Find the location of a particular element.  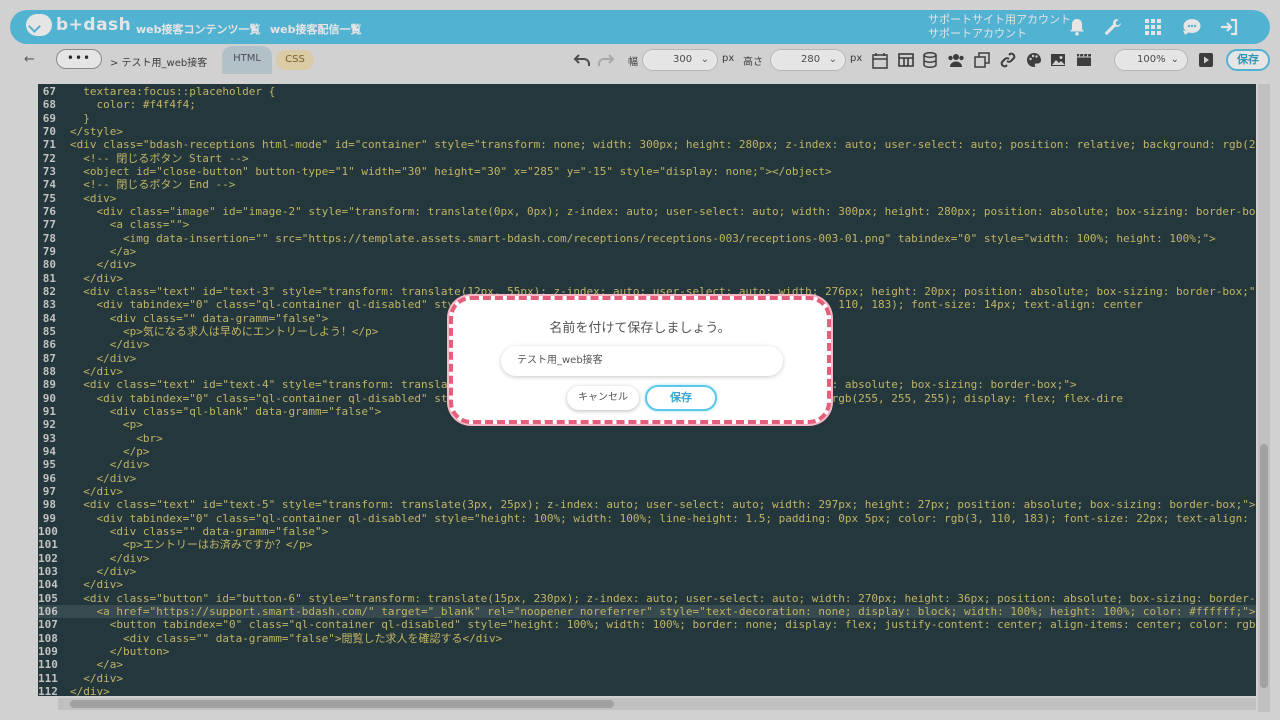

name-input: テスト用_web接客 is located at coordinates (642, 361).